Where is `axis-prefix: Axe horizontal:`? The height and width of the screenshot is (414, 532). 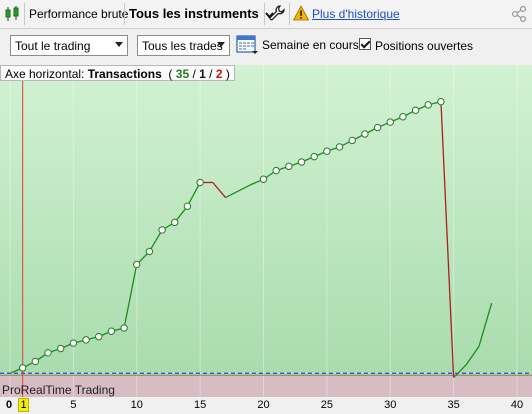
axis-prefix: Axe horizontal: is located at coordinates (46, 74).